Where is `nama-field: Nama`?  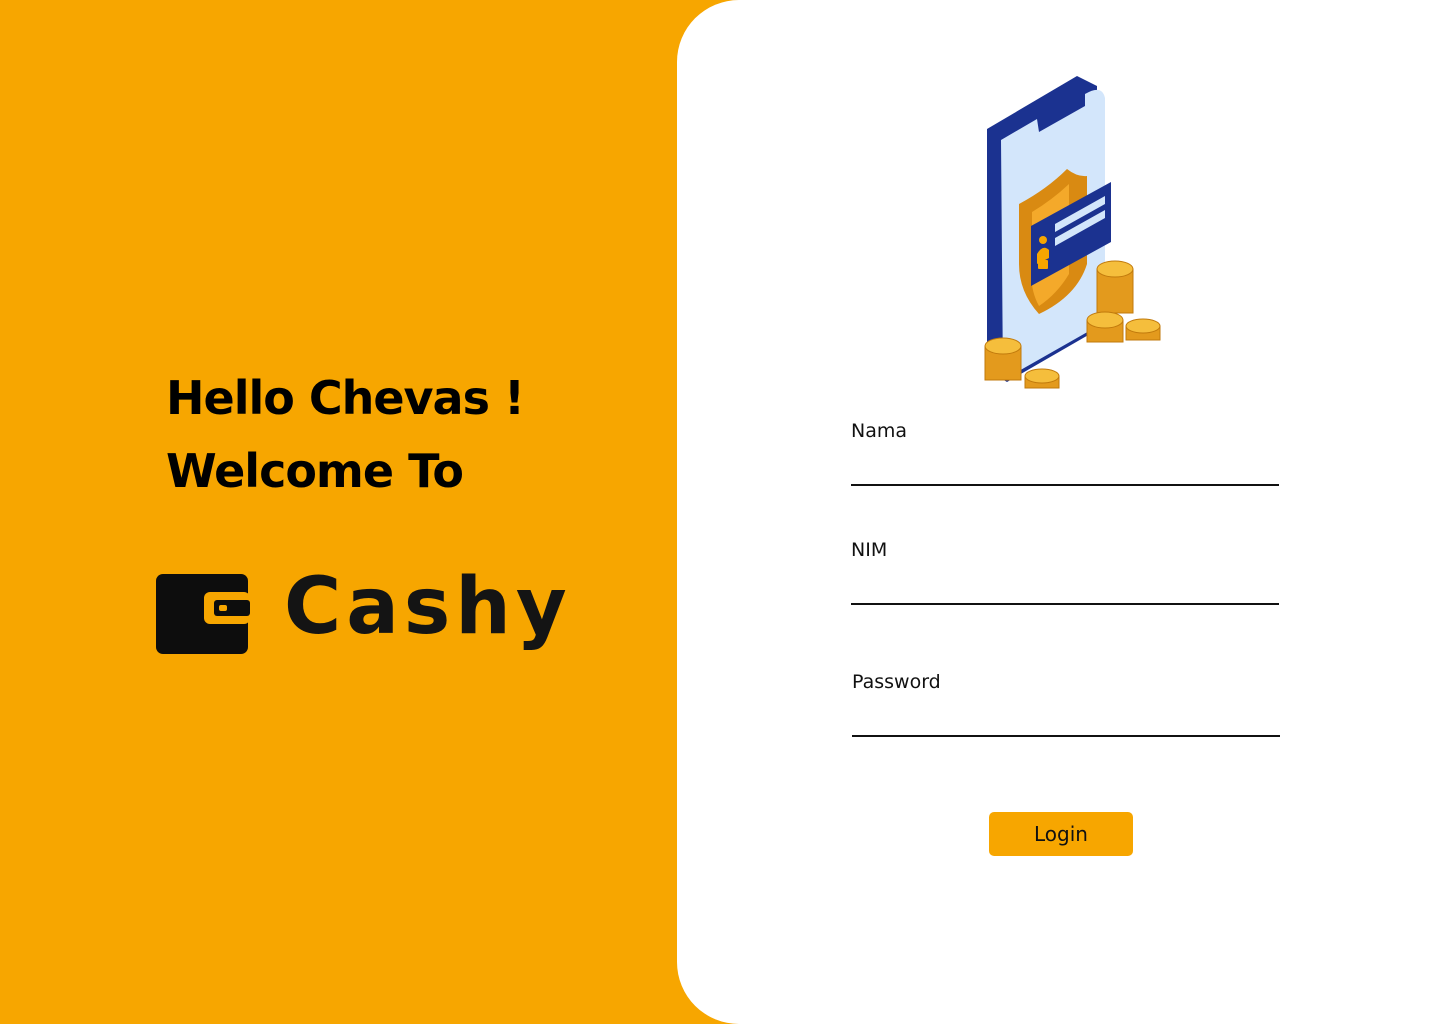 nama-field: Nama is located at coordinates (1065, 453).